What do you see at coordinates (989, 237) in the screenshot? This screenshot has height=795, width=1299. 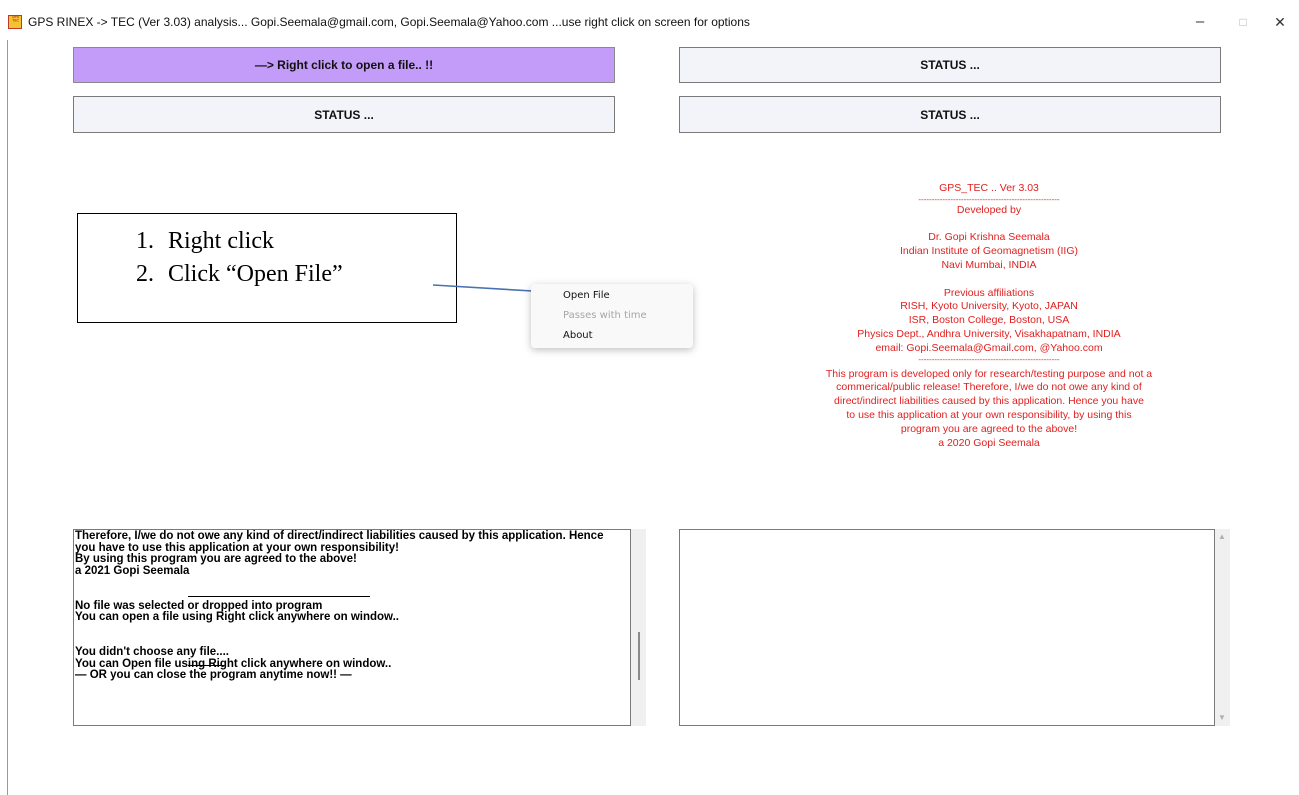 I see `info-line: Dr. Gopi Krishna Seemala` at bounding box center [989, 237].